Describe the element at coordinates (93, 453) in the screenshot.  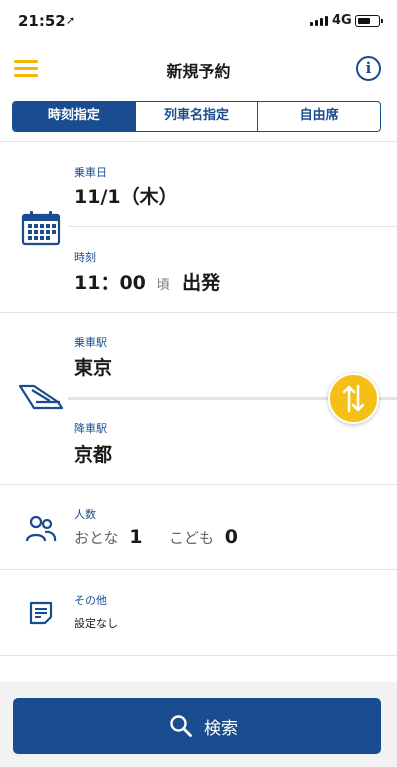
I see `arrival-station-value: 京都` at that location.